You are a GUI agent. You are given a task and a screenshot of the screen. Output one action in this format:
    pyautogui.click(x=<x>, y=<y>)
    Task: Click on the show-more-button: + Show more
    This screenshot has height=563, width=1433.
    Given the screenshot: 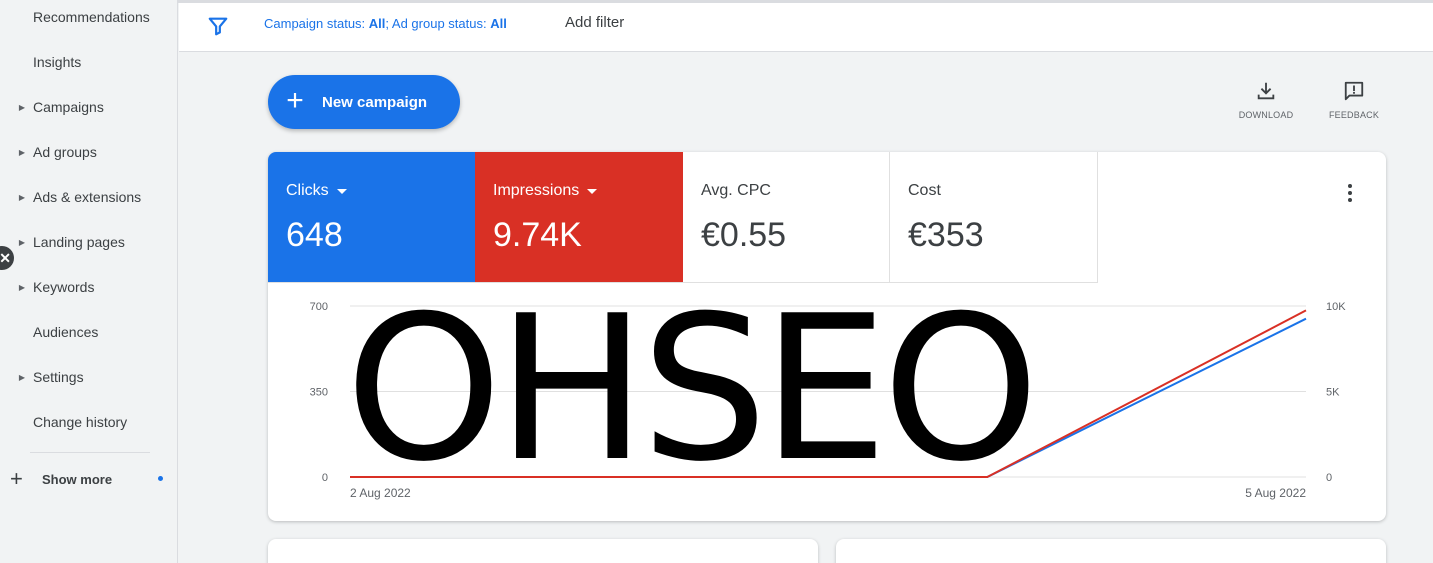 What is the action you would take?
    pyautogui.click(x=86, y=479)
    